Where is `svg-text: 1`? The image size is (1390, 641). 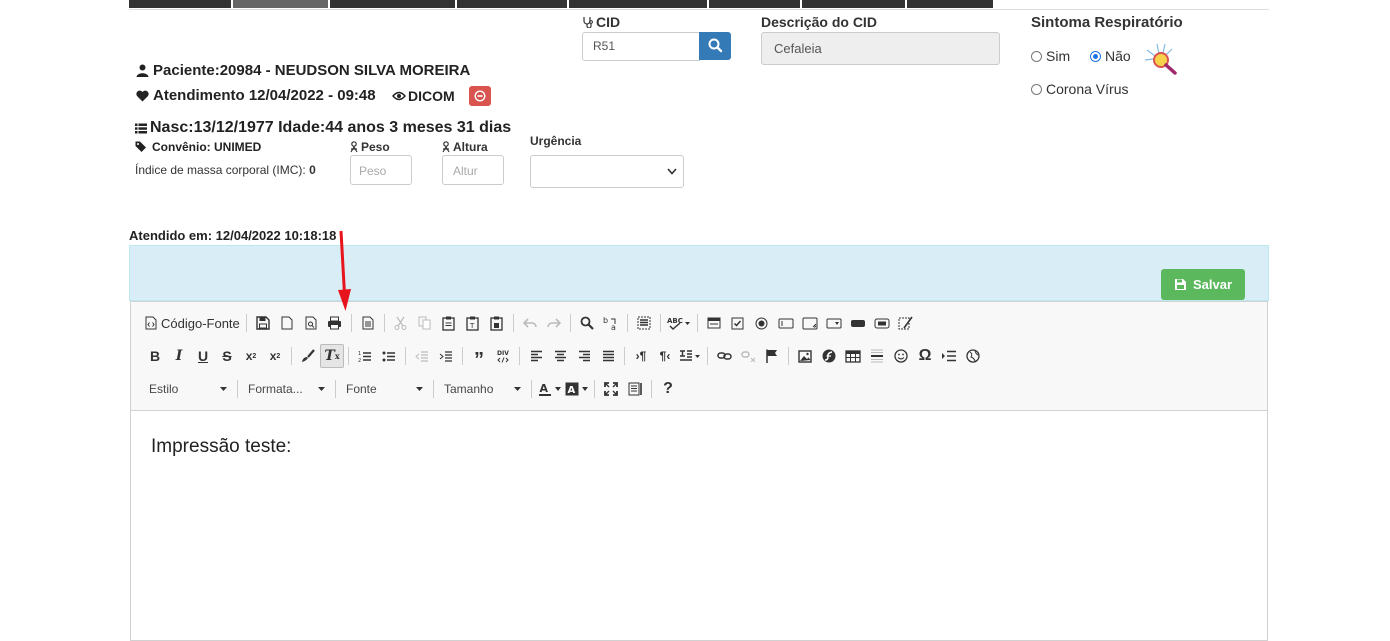 svg-text: 1 is located at coordinates (359, 354).